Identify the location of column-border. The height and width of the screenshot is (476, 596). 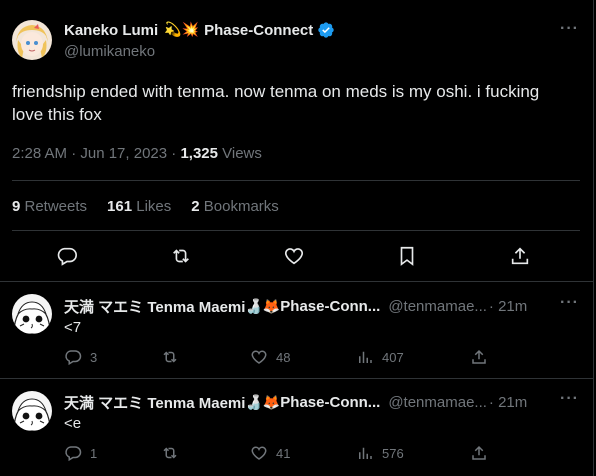
(593, 238).